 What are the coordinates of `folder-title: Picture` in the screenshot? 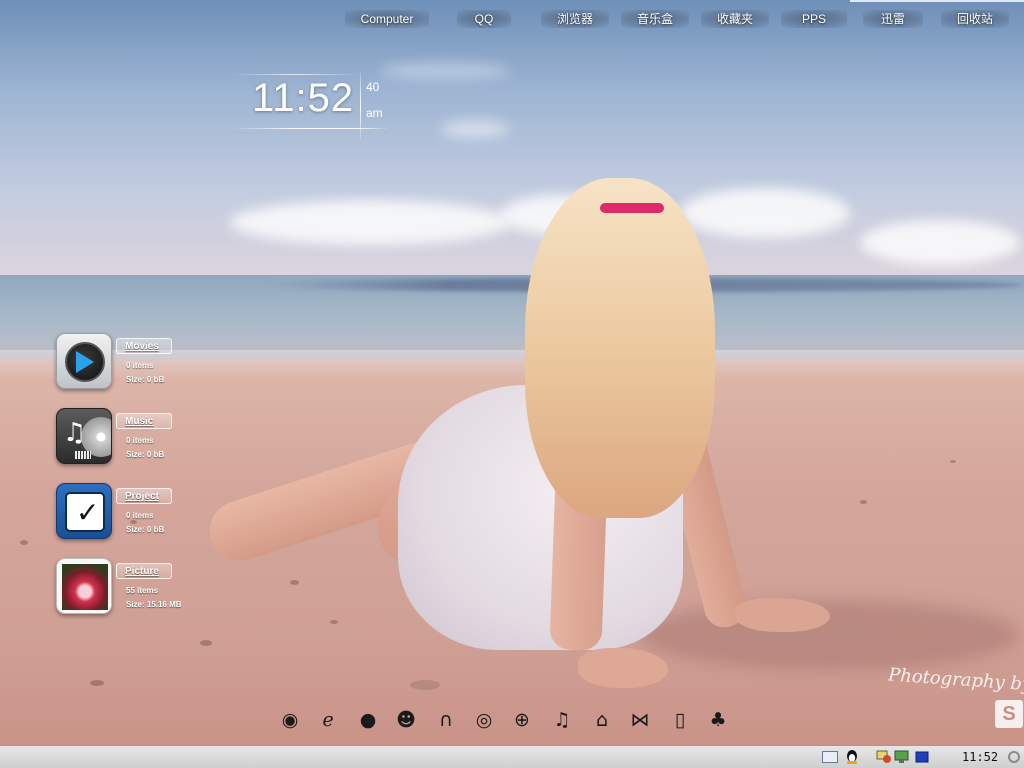 It's located at (144, 571).